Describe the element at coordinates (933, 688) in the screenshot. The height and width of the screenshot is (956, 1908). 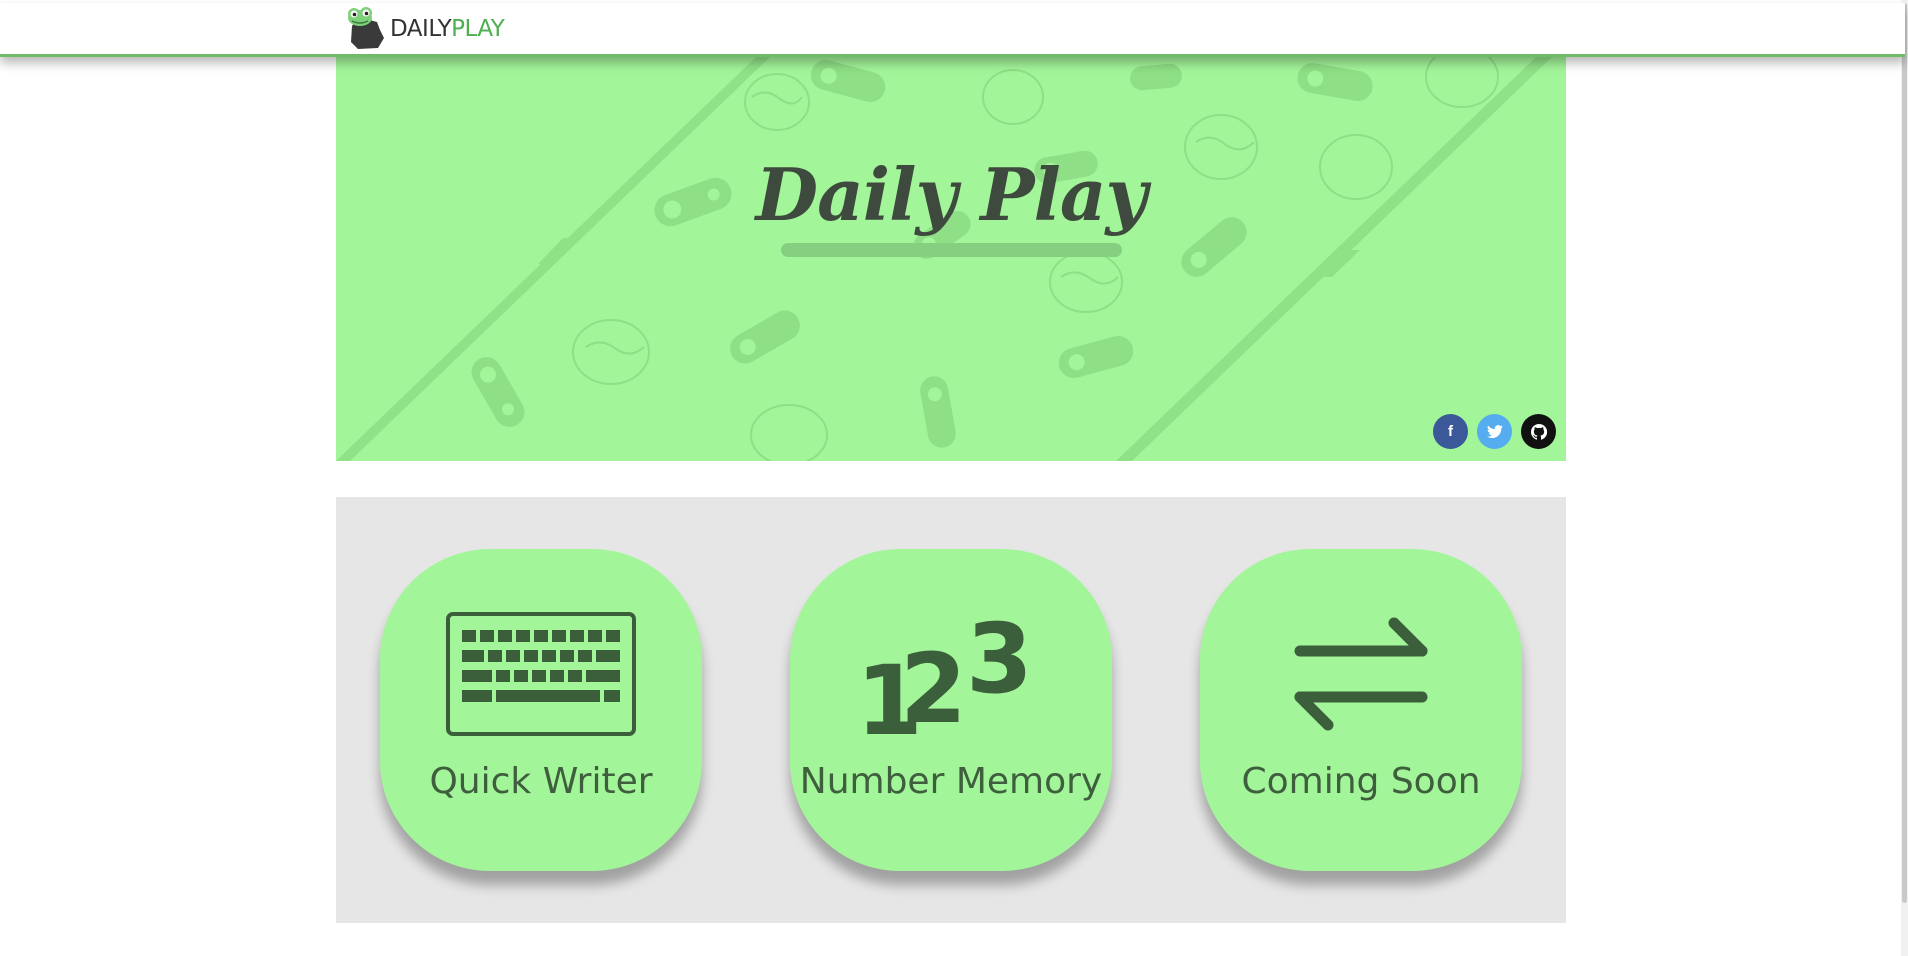
I see `svg-text: 2` at that location.